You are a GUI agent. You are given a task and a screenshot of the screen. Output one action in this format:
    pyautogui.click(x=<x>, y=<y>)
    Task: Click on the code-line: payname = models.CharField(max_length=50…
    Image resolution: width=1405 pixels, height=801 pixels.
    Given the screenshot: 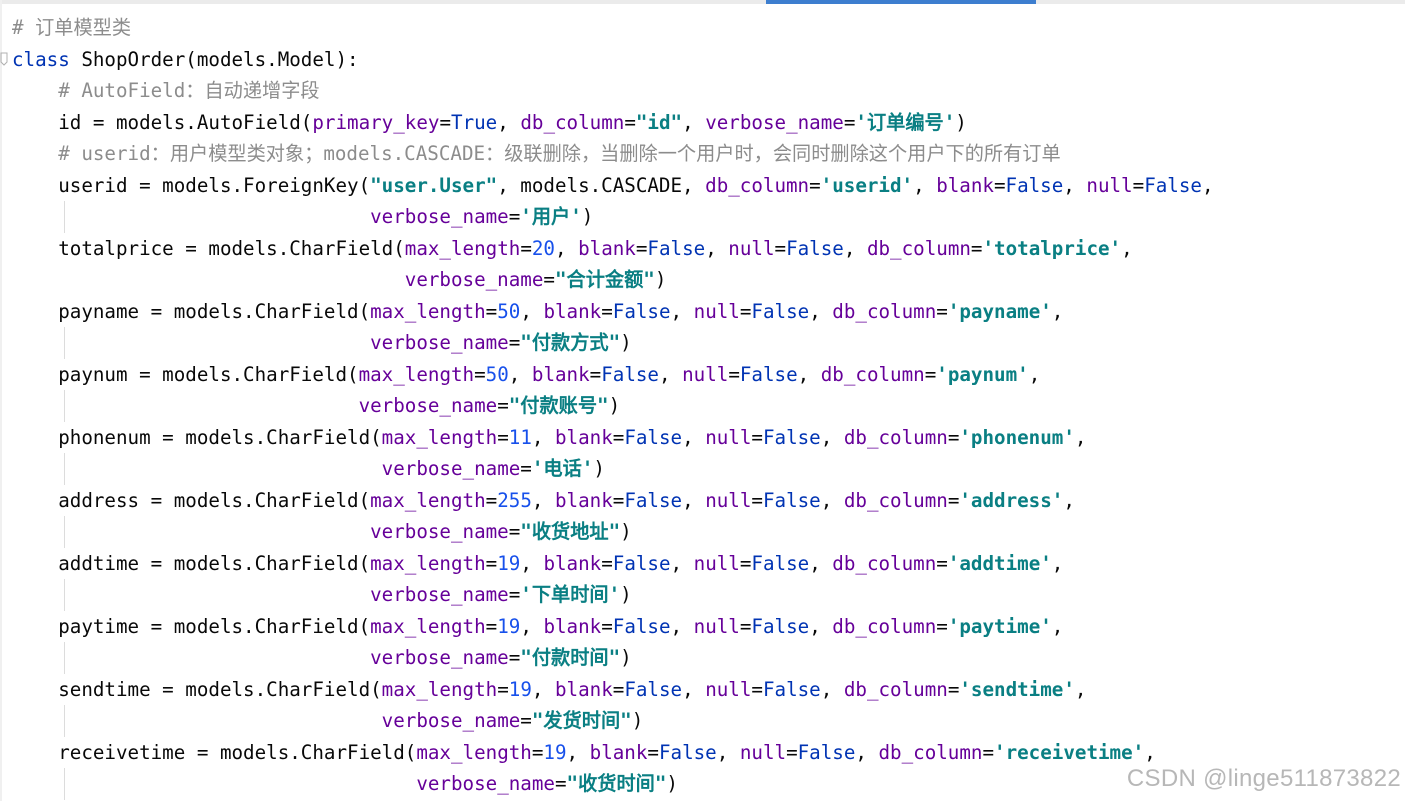 What is the action you would take?
    pyautogui.click(x=613, y=312)
    